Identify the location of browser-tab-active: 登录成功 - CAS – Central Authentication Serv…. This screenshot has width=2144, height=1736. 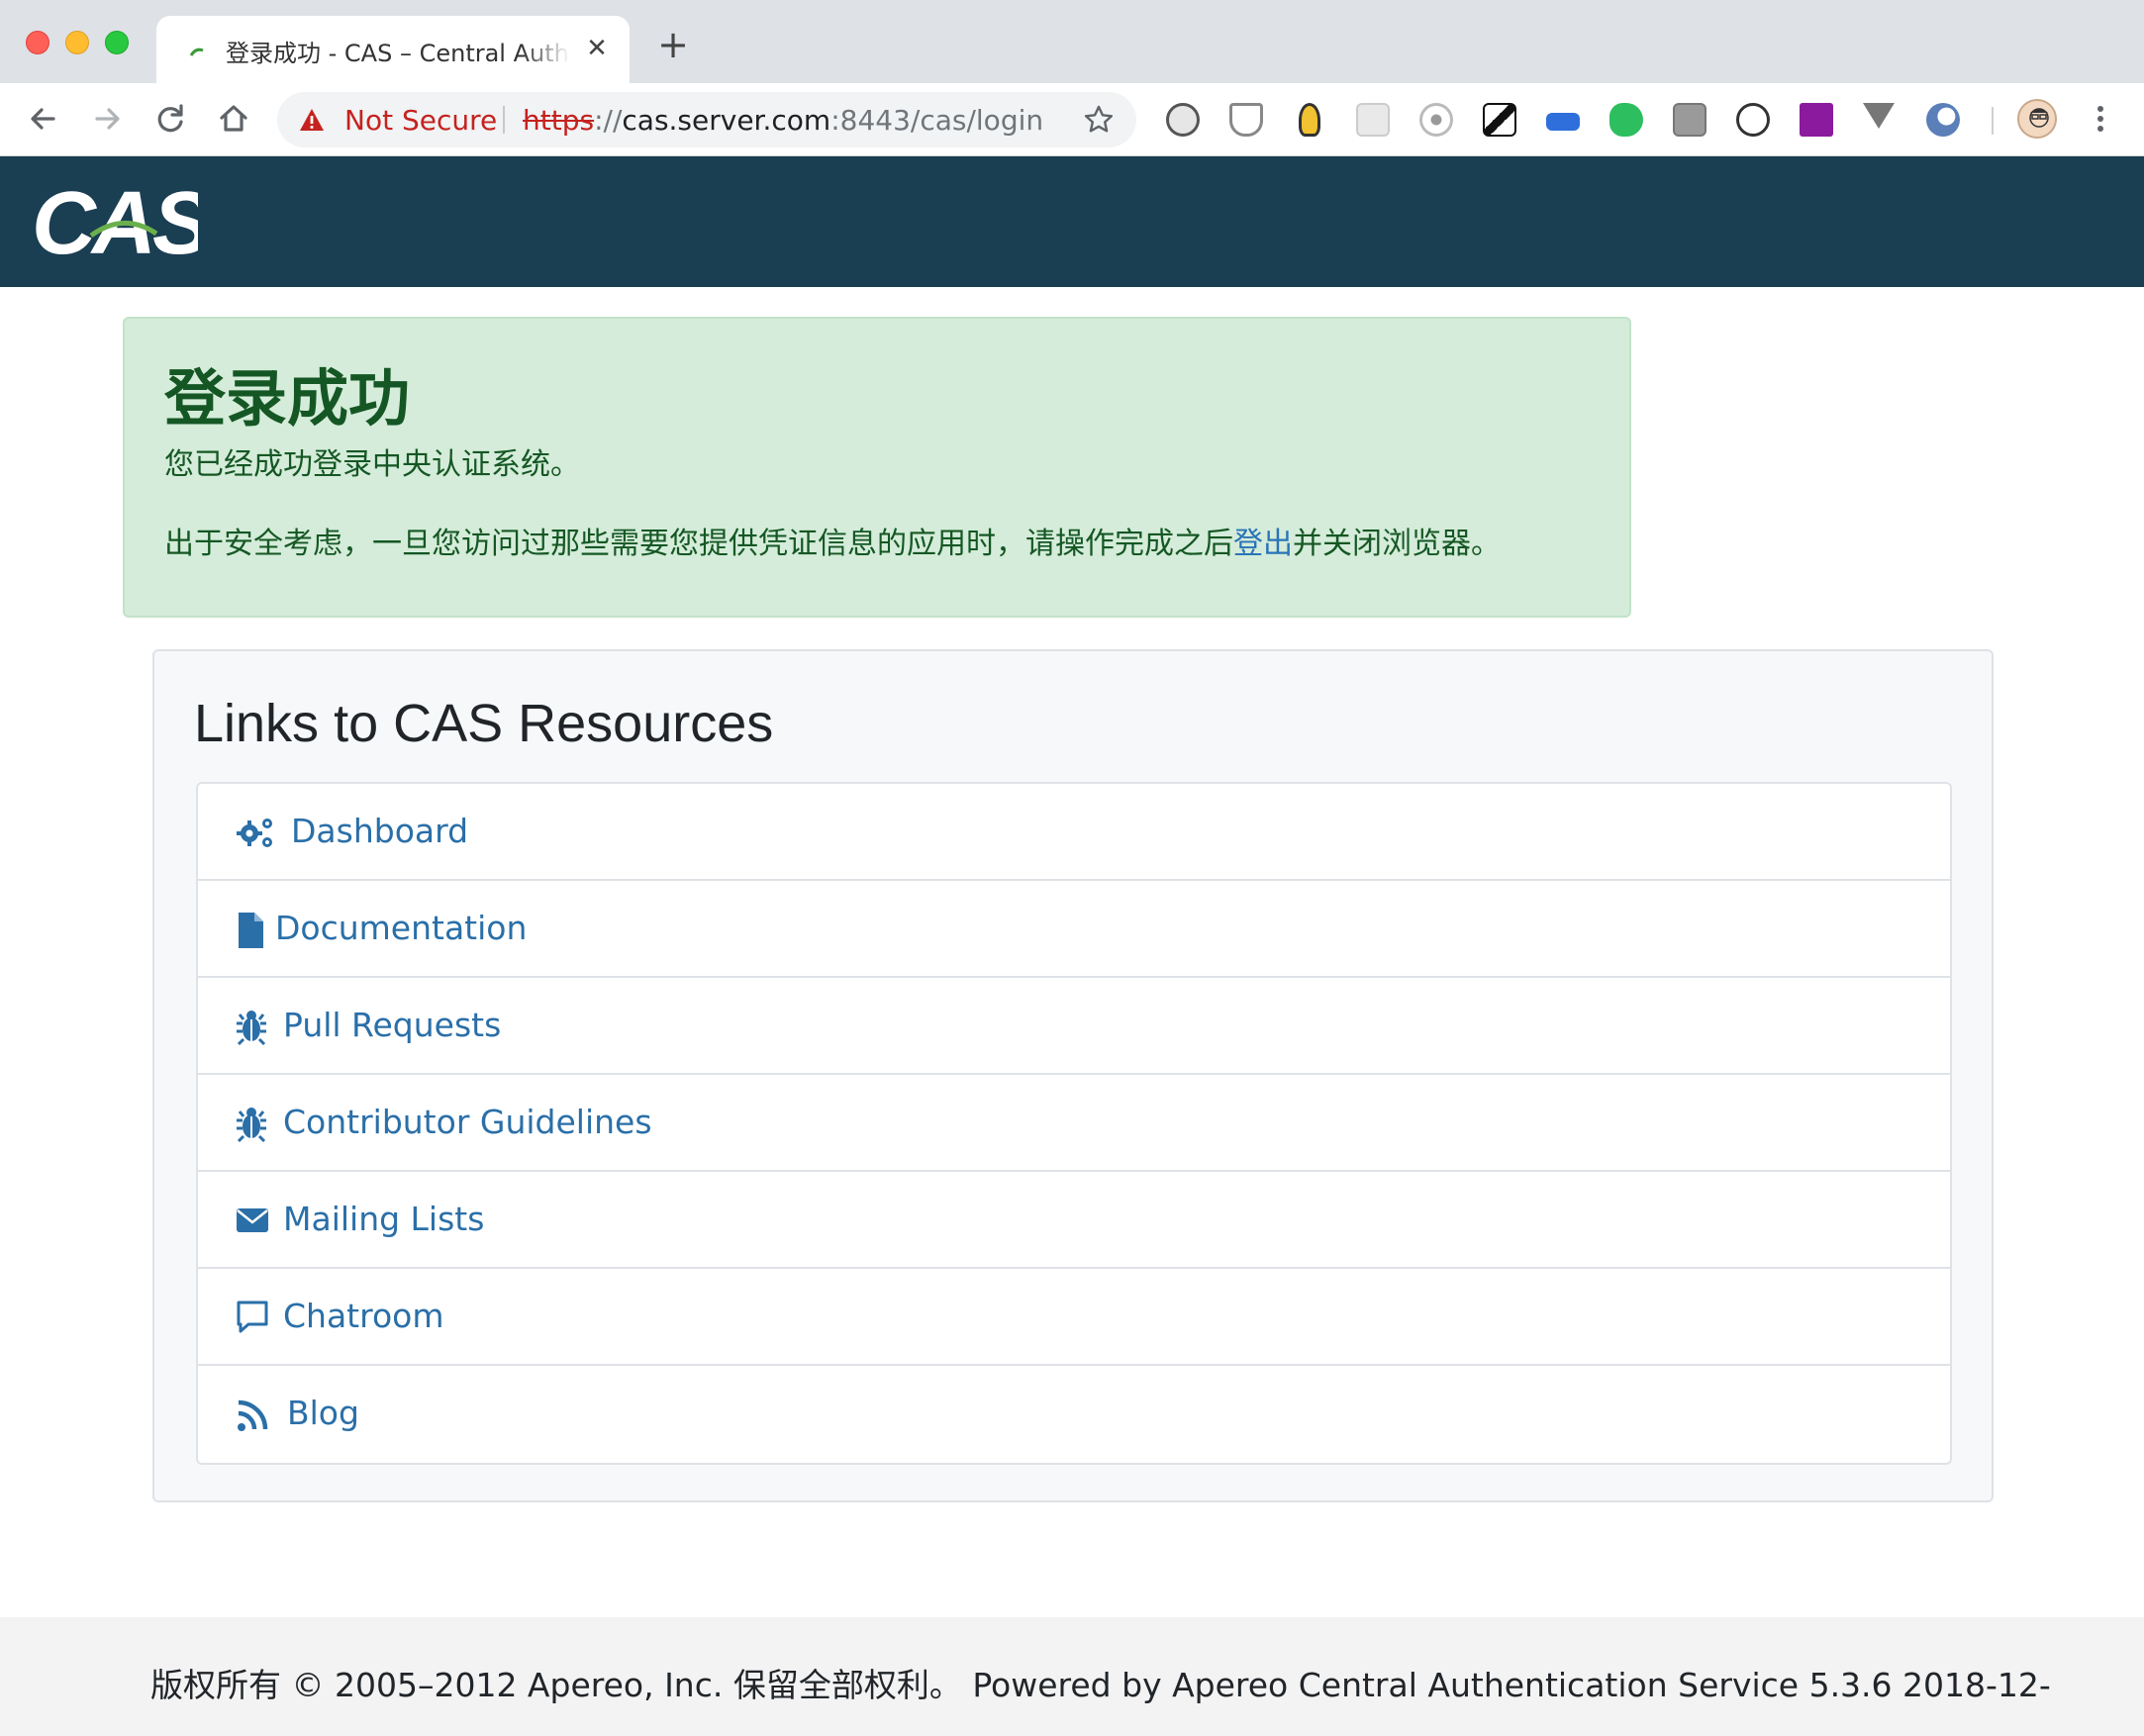
(393, 49).